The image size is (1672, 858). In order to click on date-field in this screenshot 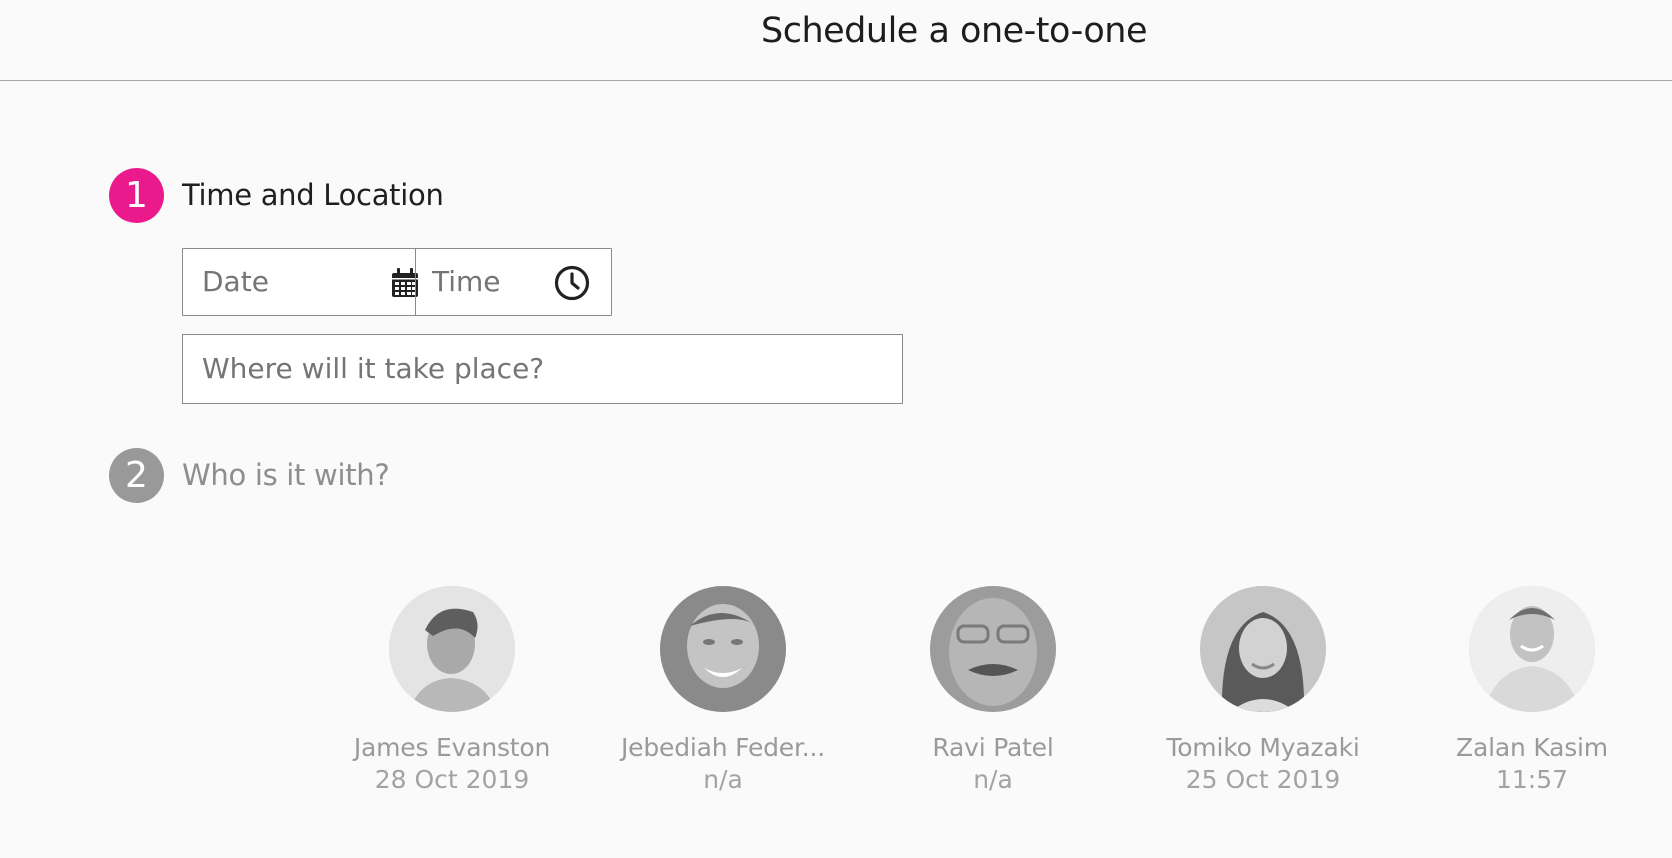, I will do `click(300, 282)`.